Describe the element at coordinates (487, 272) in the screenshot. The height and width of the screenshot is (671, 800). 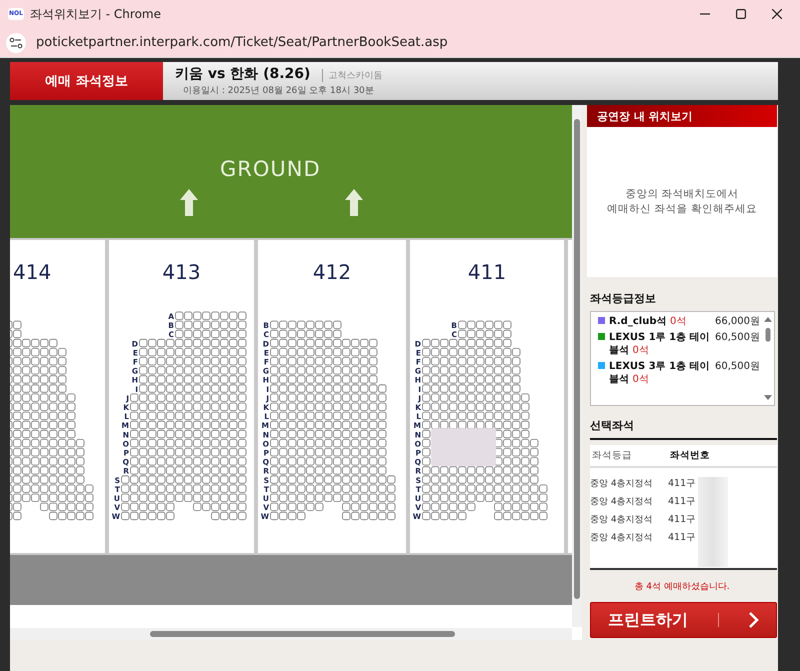
I see `section-number: 411` at that location.